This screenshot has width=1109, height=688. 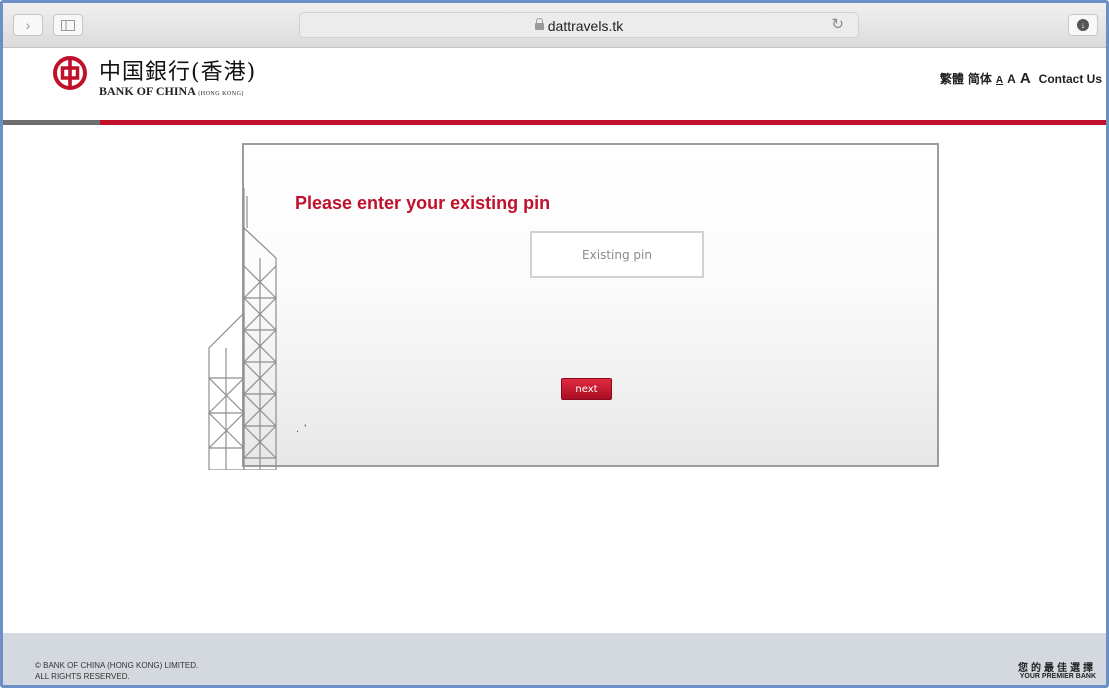 I want to click on sidebar-button, so click(x=68, y=25).